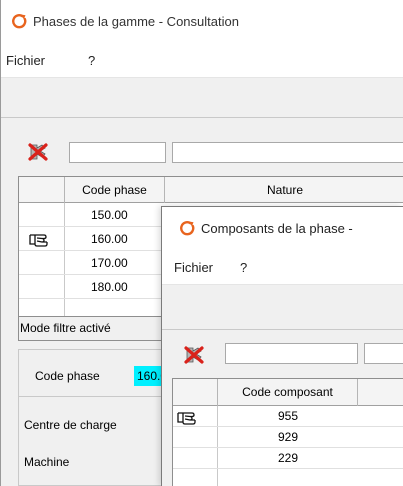 This screenshot has width=403, height=486. I want to click on header-code-composant: Code composant, so click(288, 392).